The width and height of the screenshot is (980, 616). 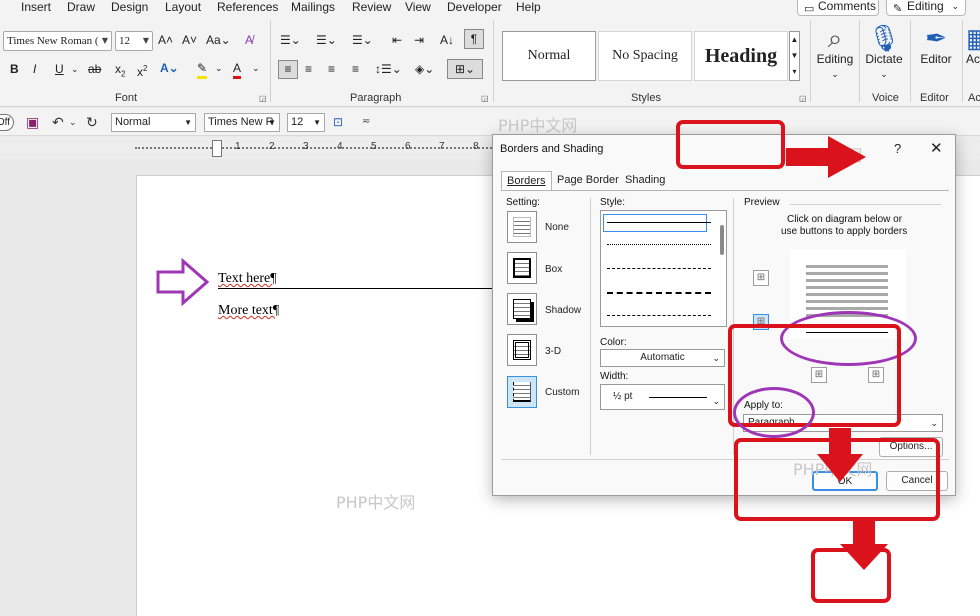 I want to click on multilevel-list-icon: ☰⌄, so click(x=362, y=40).